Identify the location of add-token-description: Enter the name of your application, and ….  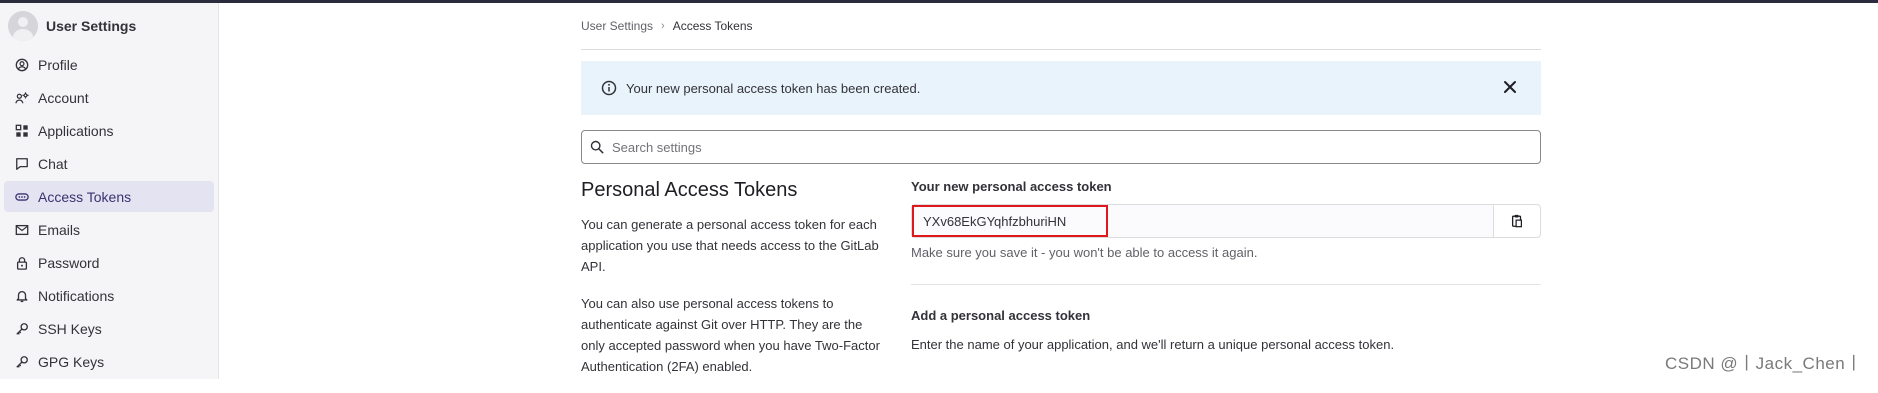
(1153, 344).